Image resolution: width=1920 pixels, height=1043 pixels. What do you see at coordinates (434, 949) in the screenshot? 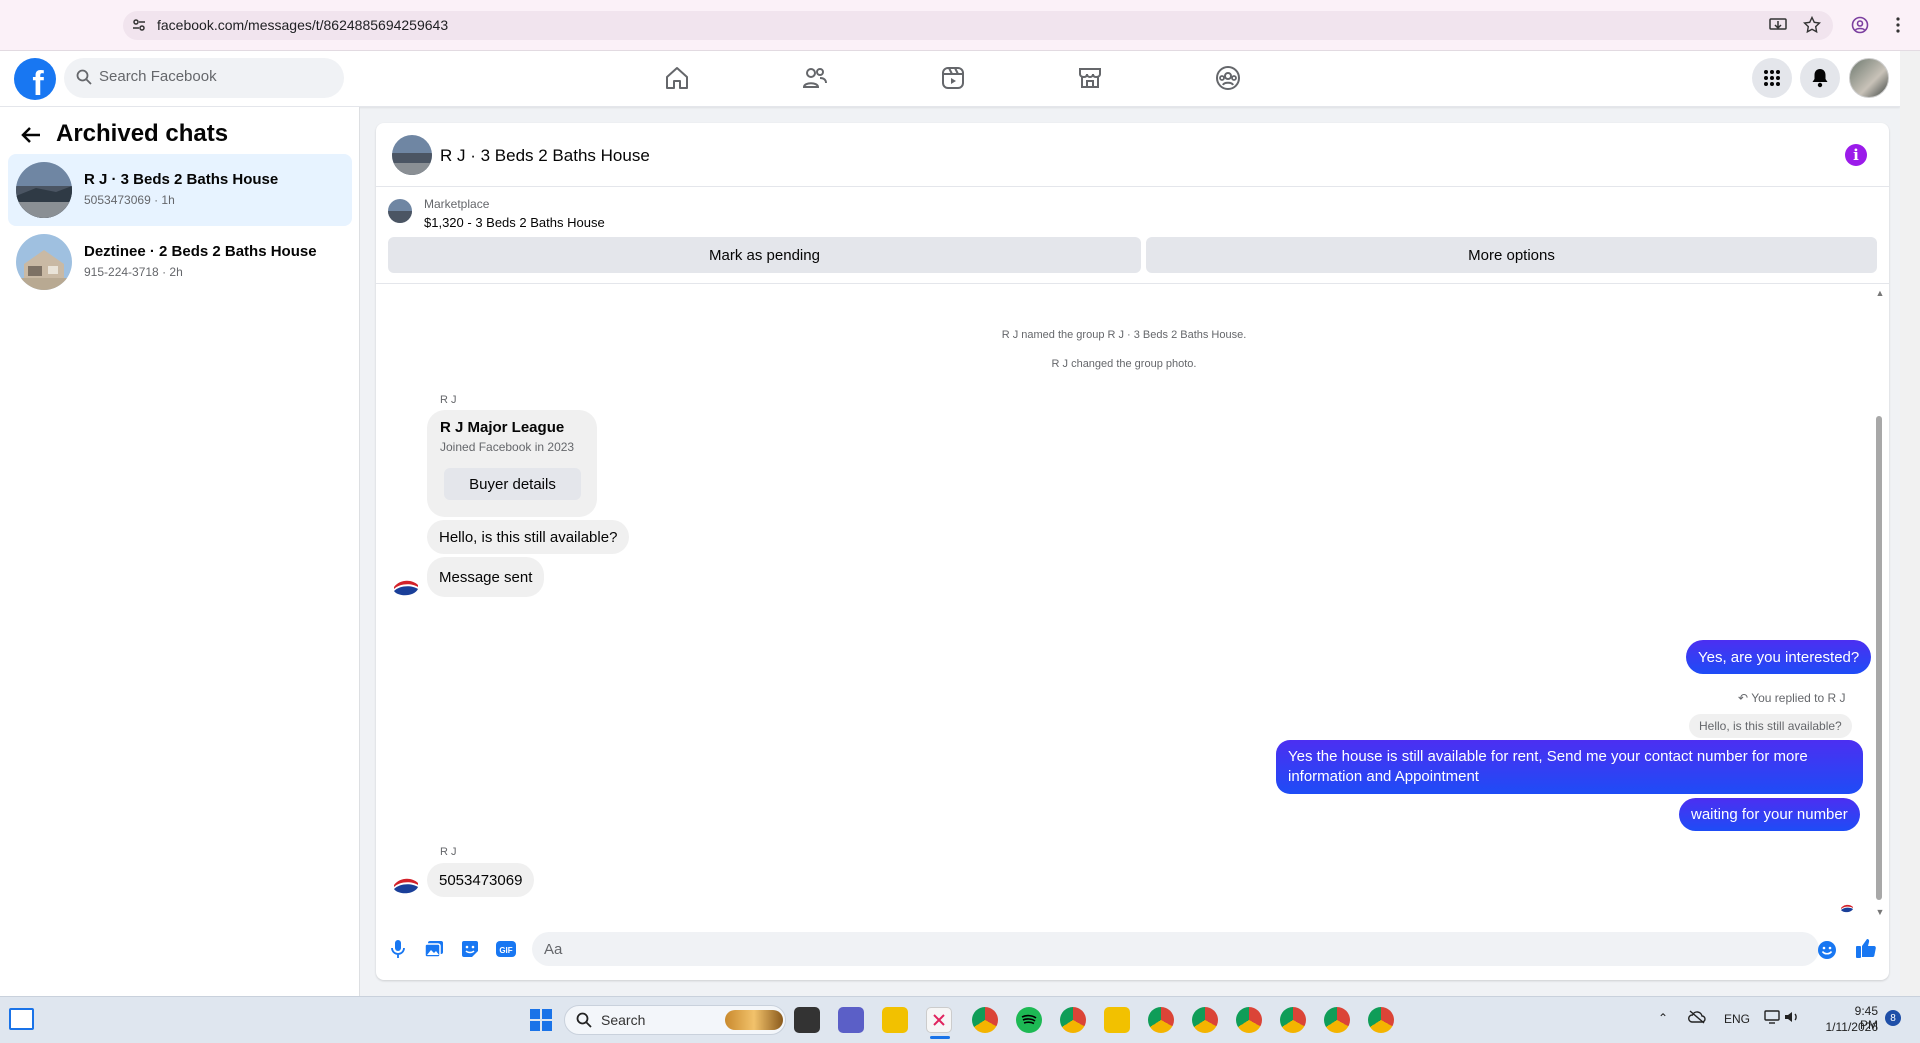
I see `photo-icon` at bounding box center [434, 949].